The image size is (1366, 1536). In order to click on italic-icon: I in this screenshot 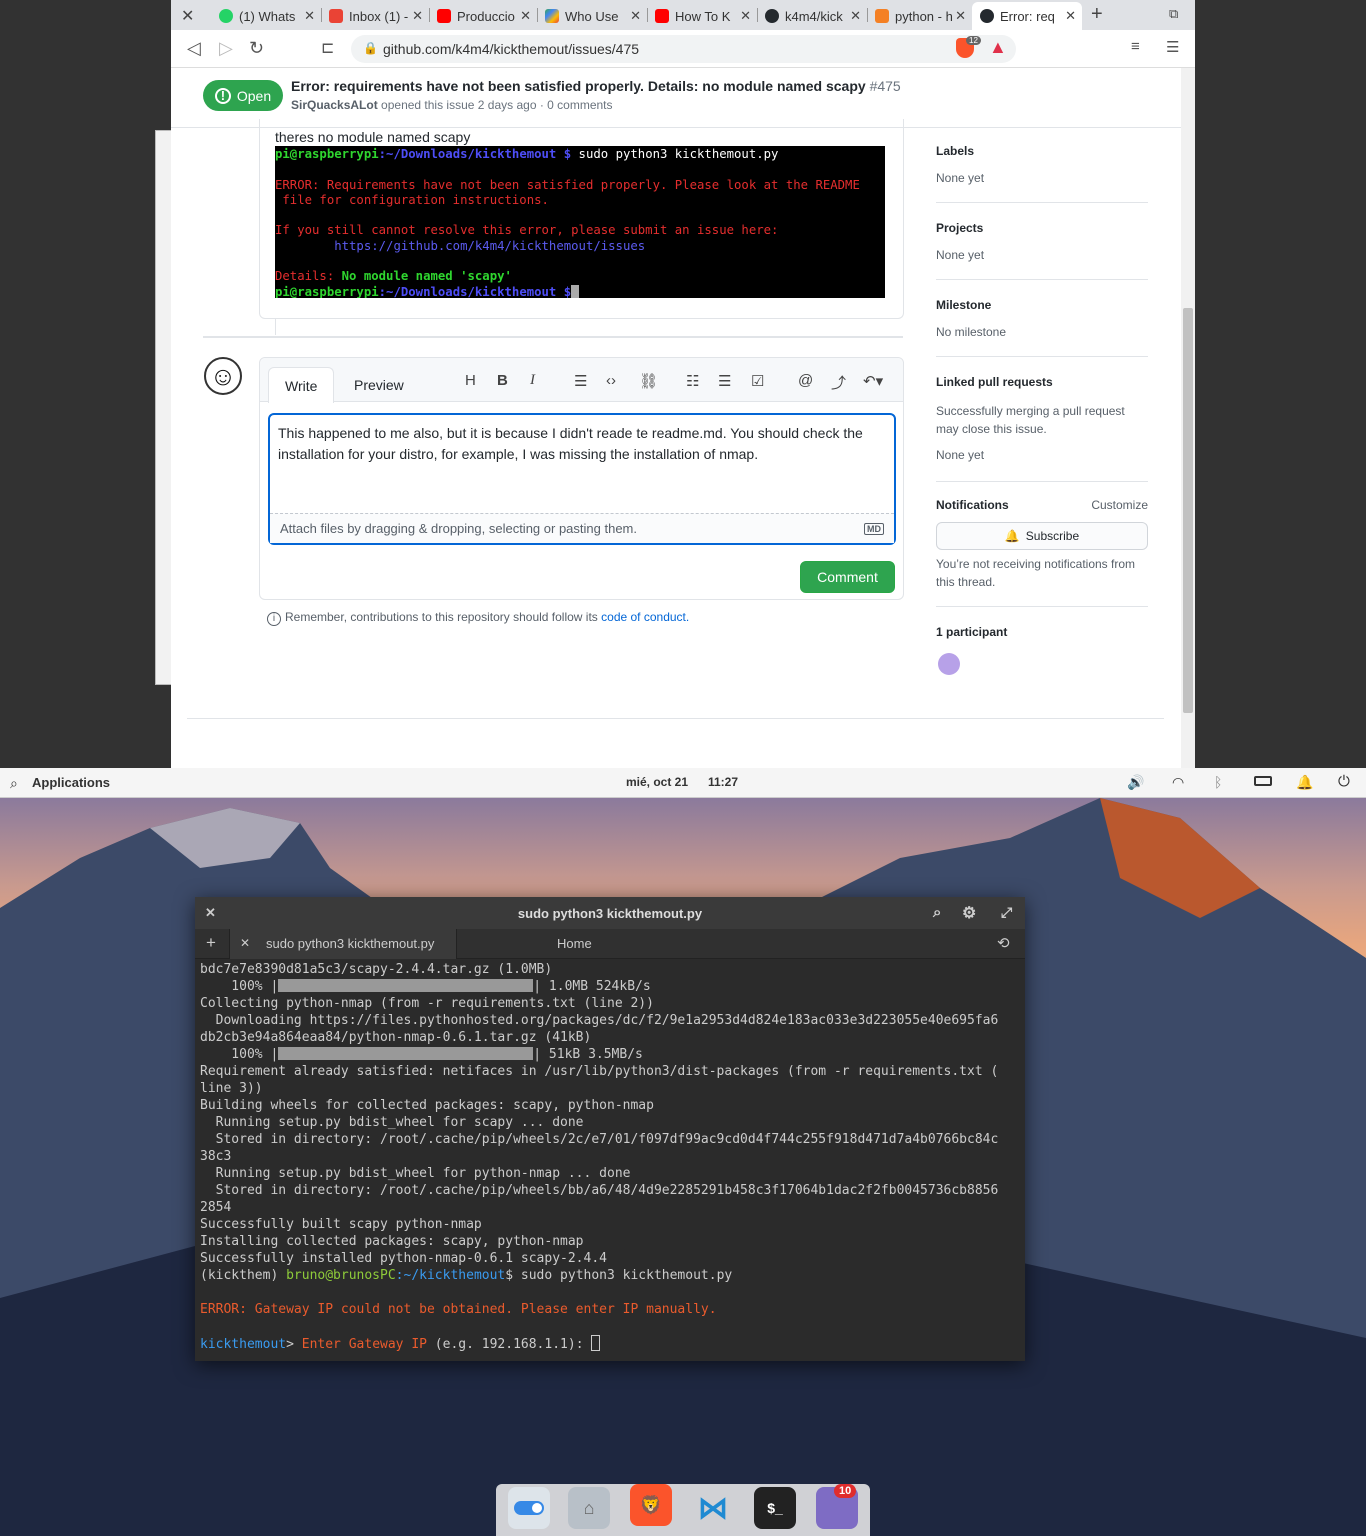, I will do `click(532, 380)`.